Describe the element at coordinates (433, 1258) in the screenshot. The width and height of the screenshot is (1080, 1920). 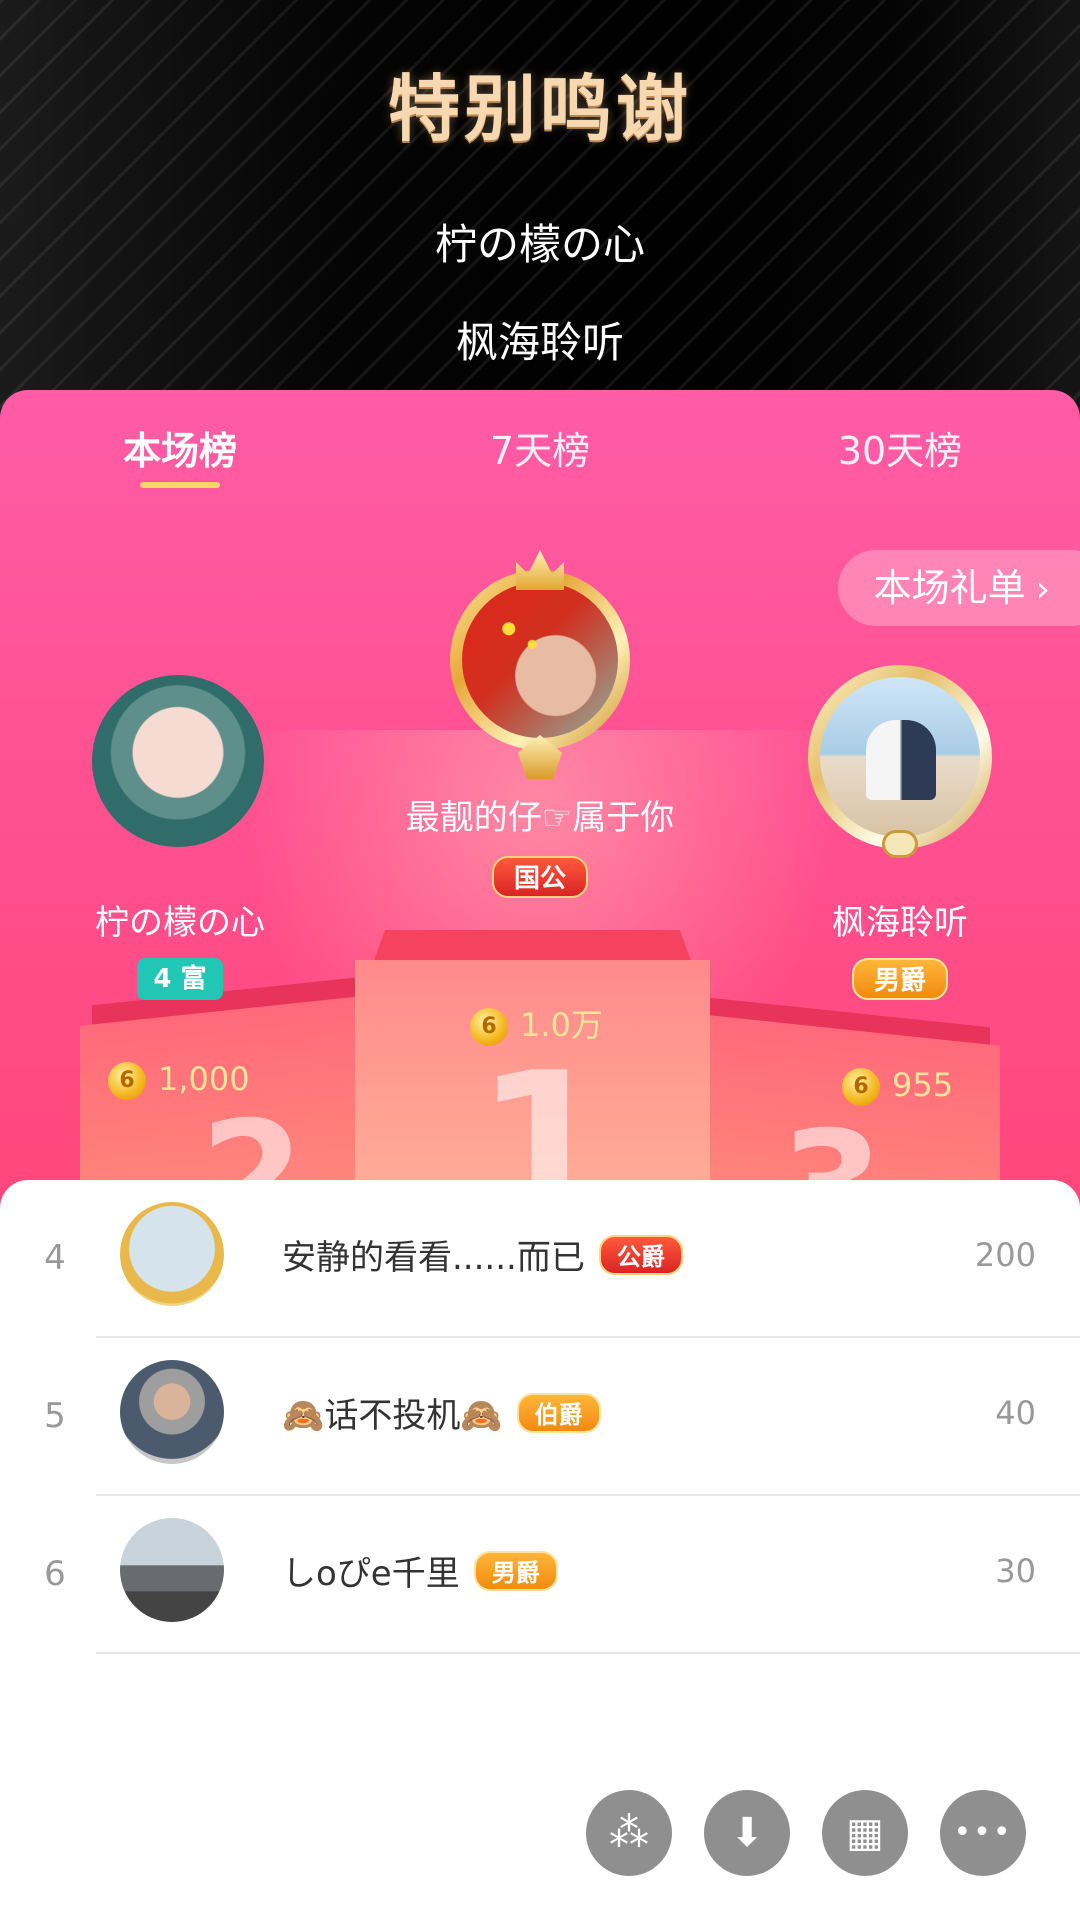
I see `user-name-text: 安静的看看......而已` at that location.